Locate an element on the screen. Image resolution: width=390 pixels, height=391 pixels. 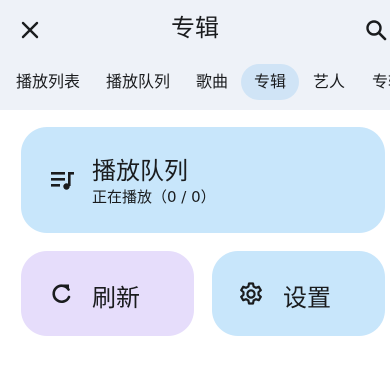
page-title: 专辑 is located at coordinates (195, 28).